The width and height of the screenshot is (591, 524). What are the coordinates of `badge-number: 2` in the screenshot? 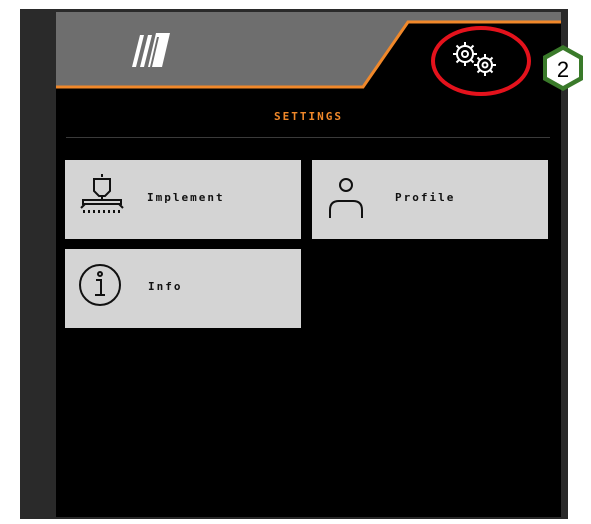 It's located at (563, 69).